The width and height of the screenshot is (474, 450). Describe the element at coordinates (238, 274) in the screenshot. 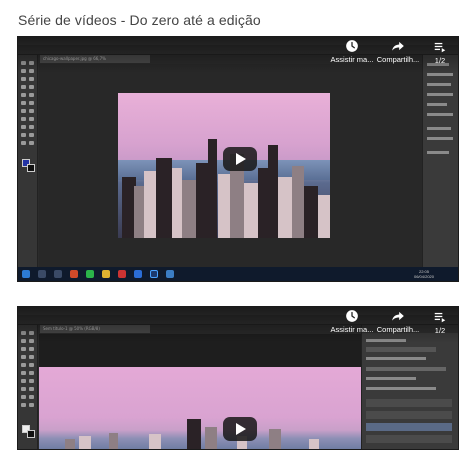

I see `windows-taskbar: 22:05 06/04/2020` at that location.